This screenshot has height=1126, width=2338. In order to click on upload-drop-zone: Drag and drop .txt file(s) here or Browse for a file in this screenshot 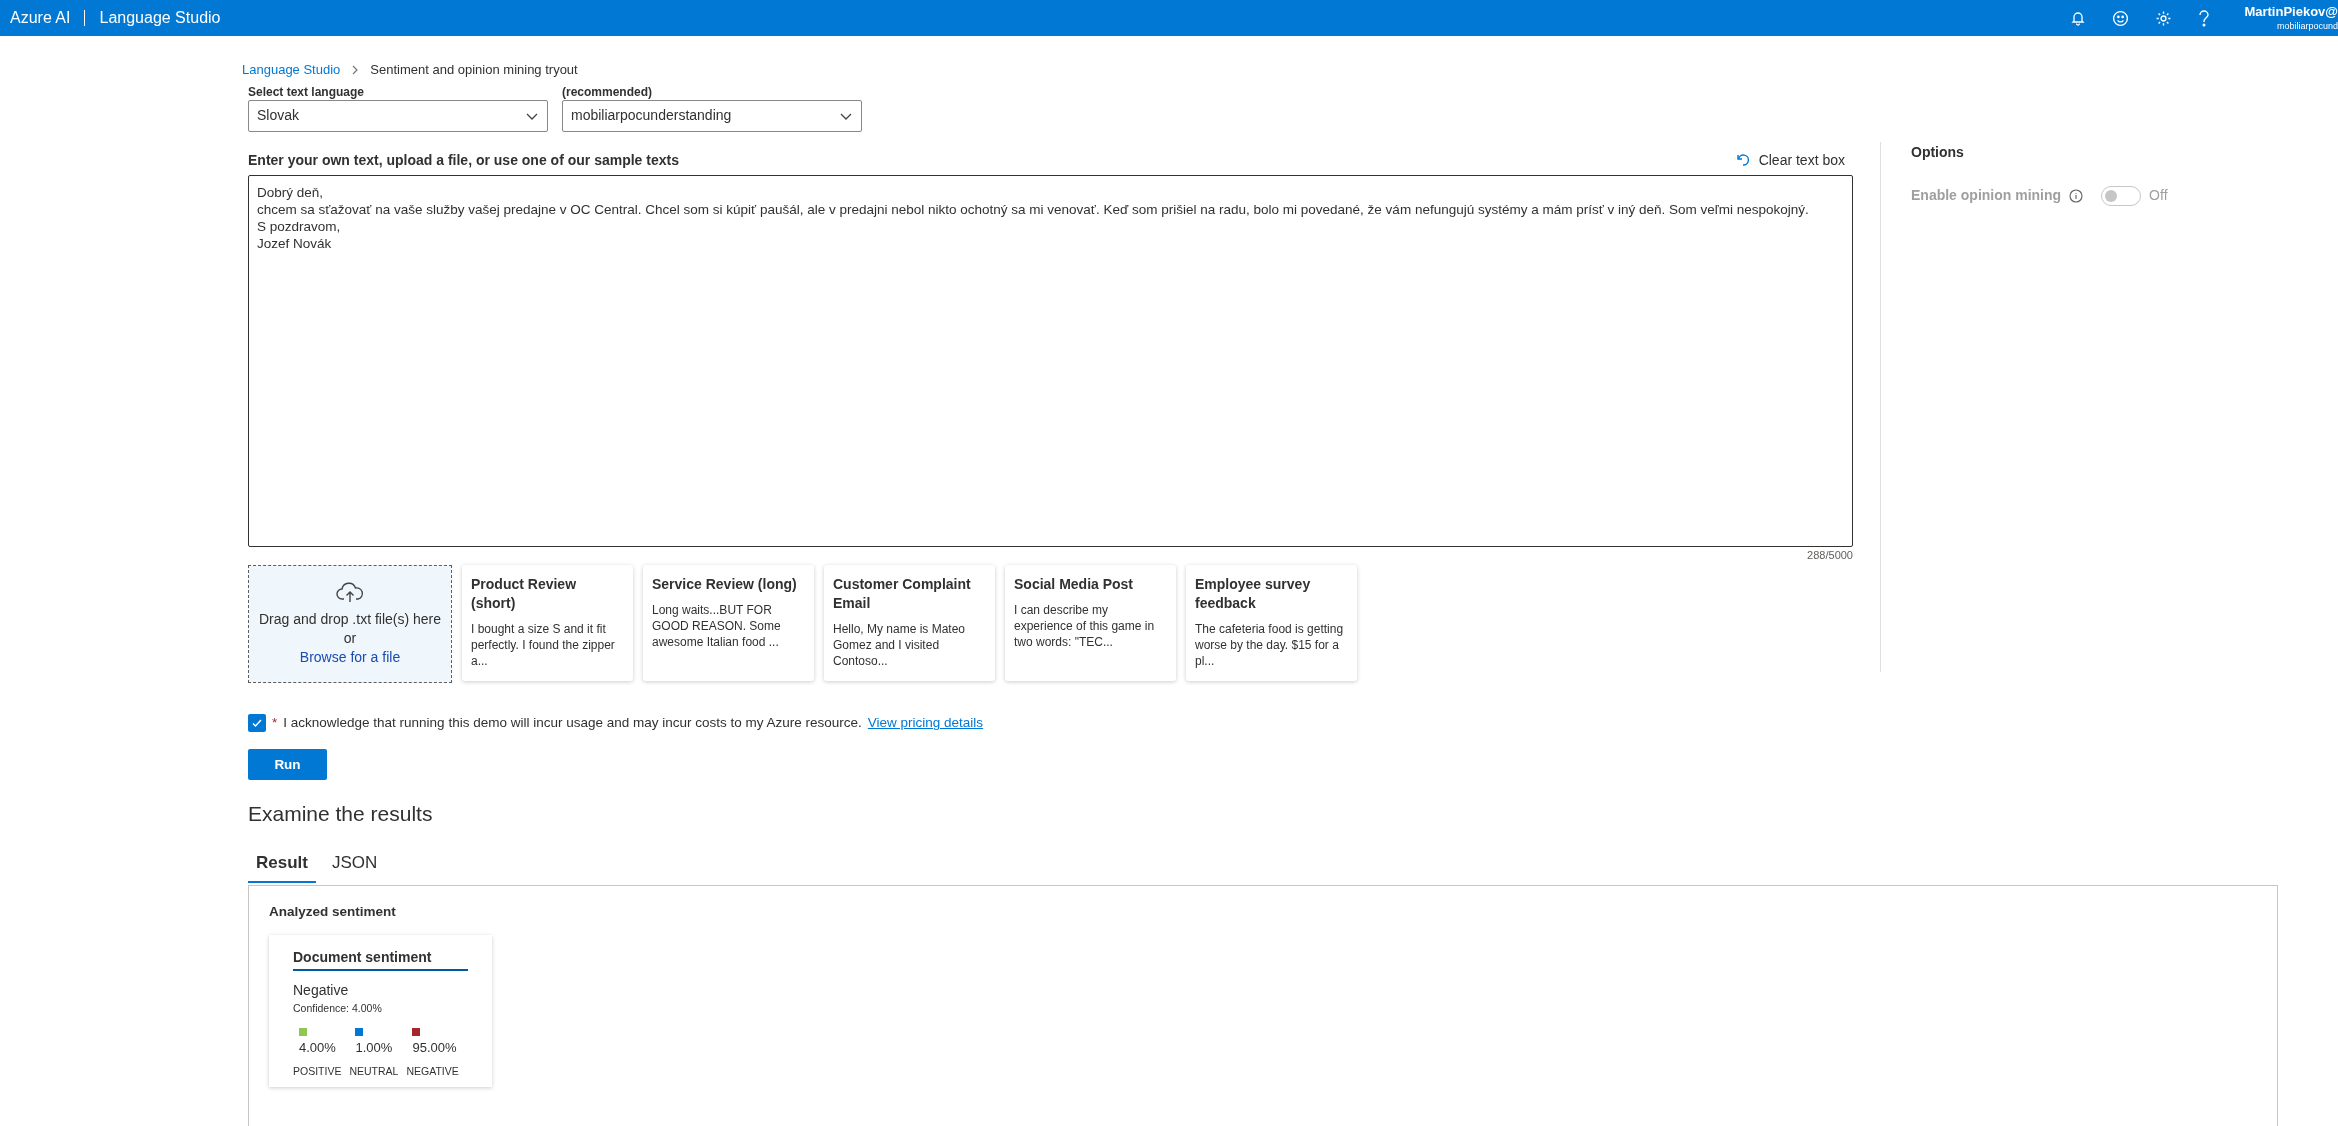, I will do `click(350, 624)`.